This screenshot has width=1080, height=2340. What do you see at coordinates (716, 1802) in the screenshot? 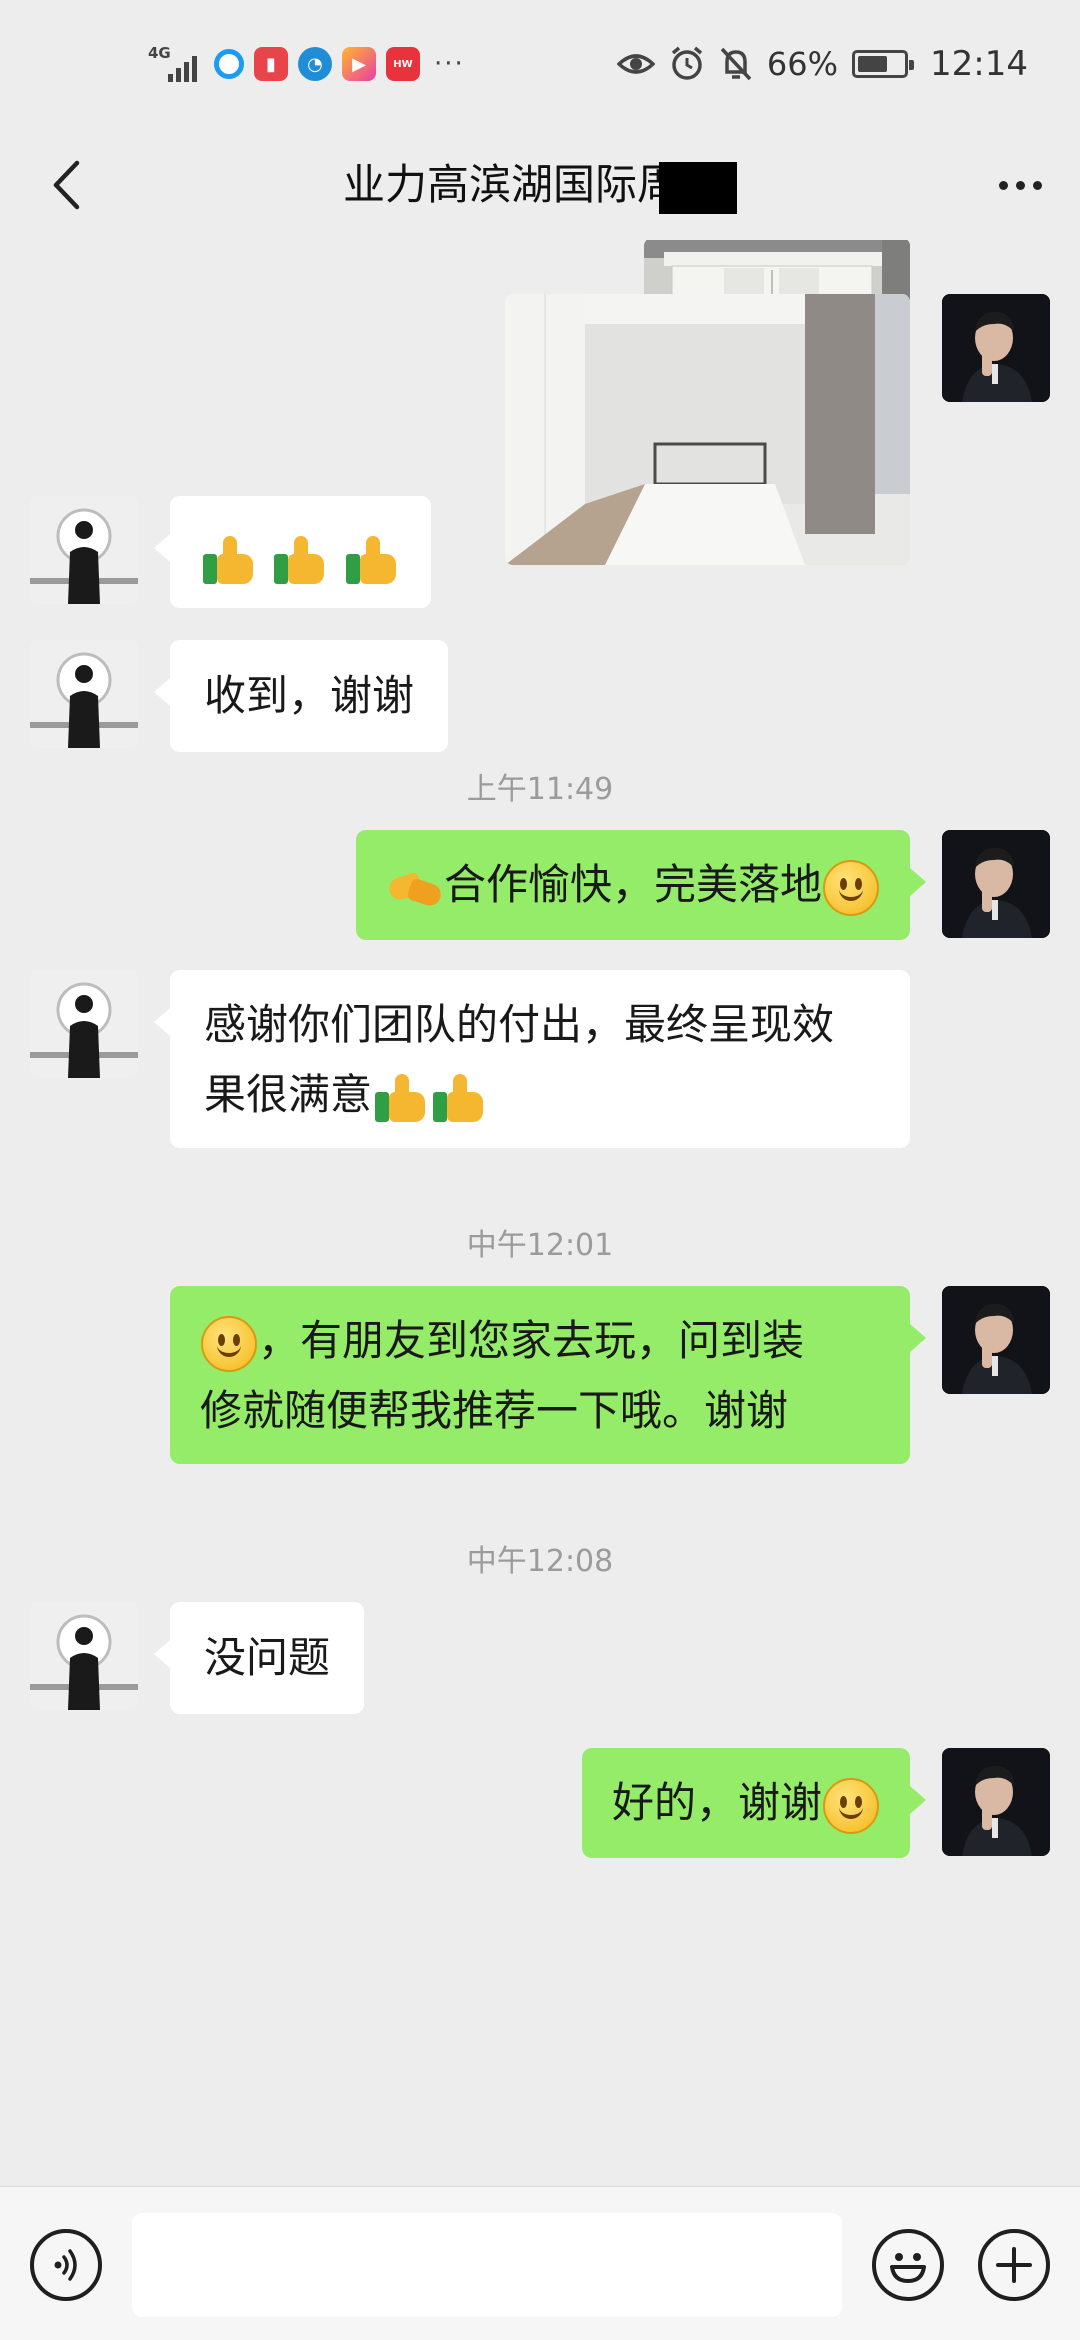
I see `message-text: 好的，谢谢` at bounding box center [716, 1802].